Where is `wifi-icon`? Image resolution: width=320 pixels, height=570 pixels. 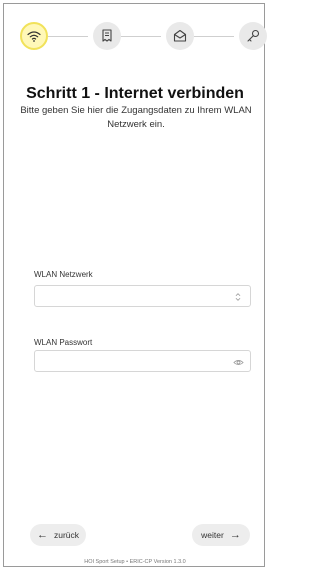
wifi-icon is located at coordinates (34, 36).